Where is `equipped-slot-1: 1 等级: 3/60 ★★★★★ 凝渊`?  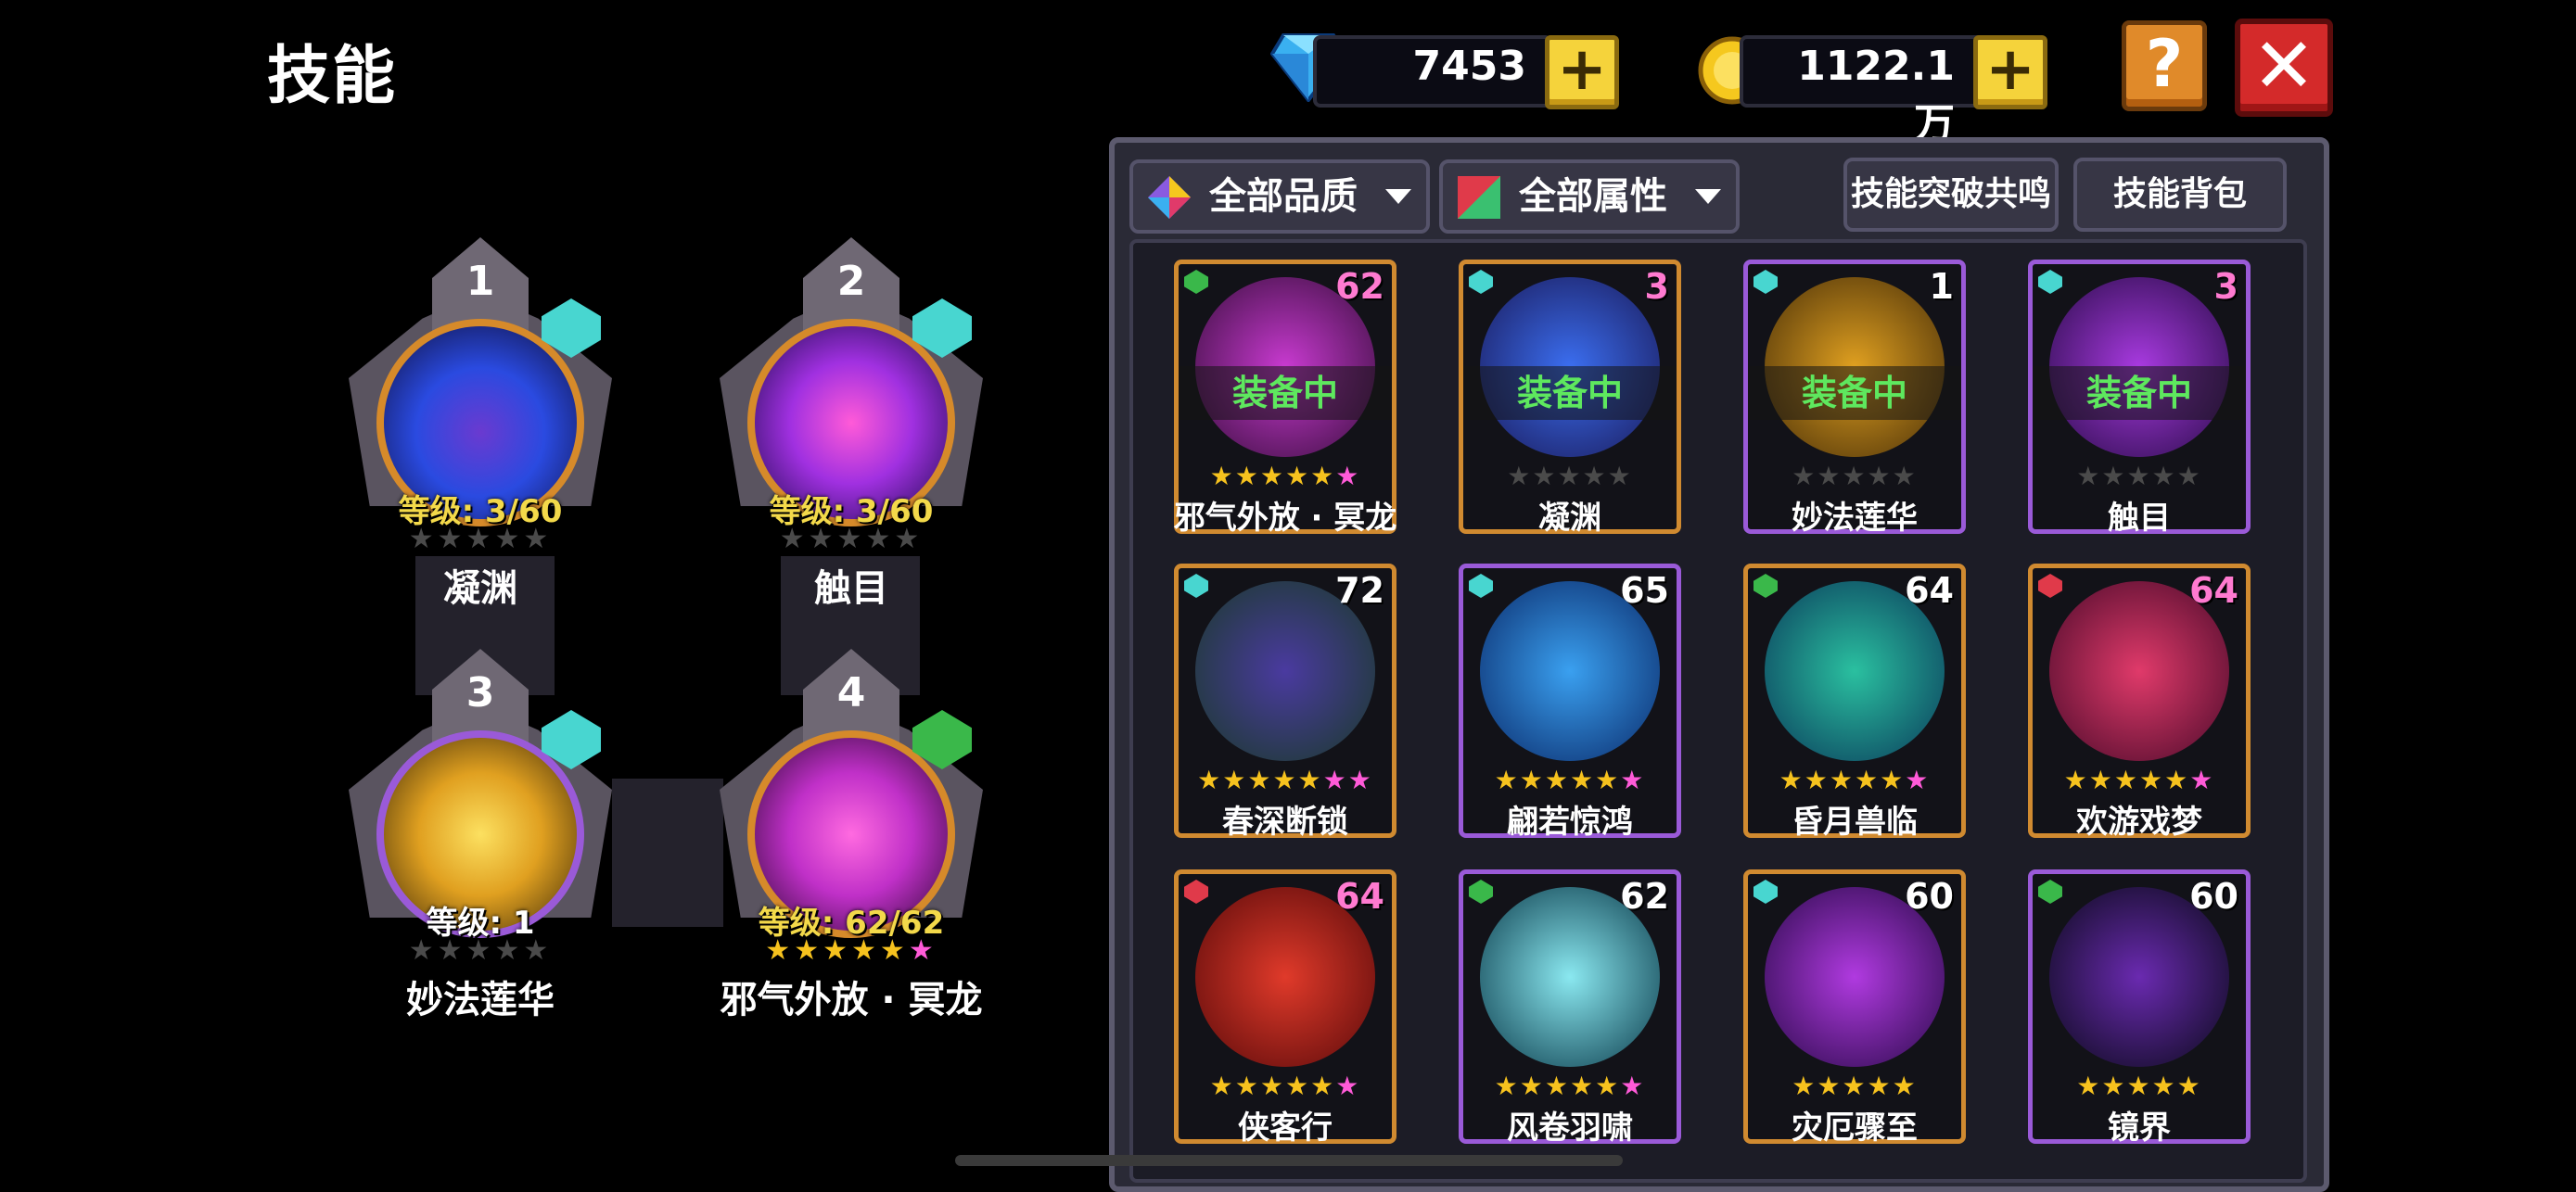
equipped-slot-1: 1 等级: 3/60 ★★★★★ 凝渊 is located at coordinates (481, 423).